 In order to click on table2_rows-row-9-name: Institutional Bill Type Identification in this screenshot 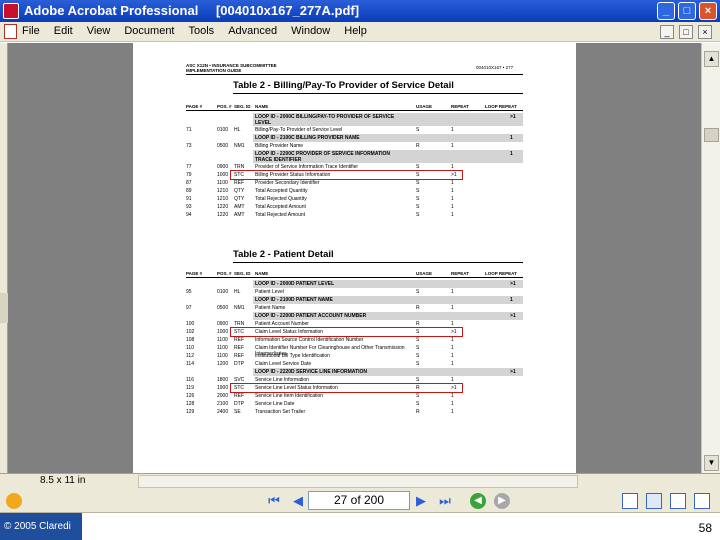, I will do `click(292, 356)`.